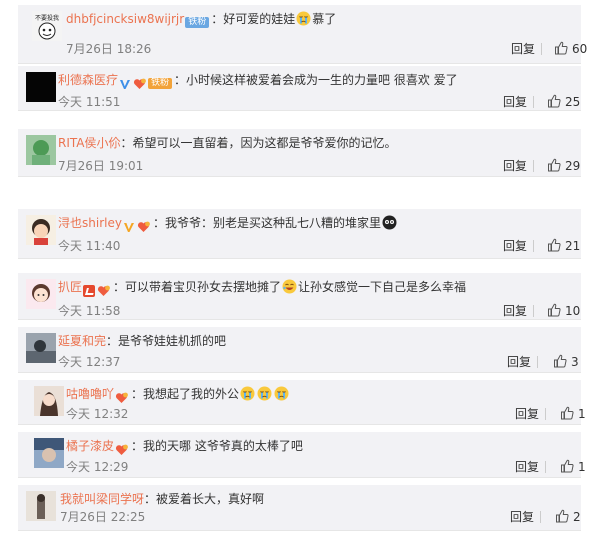 Image resolution: width=599 pixels, height=540 pixels. What do you see at coordinates (577, 517) in the screenshot?
I see `like-count: 2` at bounding box center [577, 517].